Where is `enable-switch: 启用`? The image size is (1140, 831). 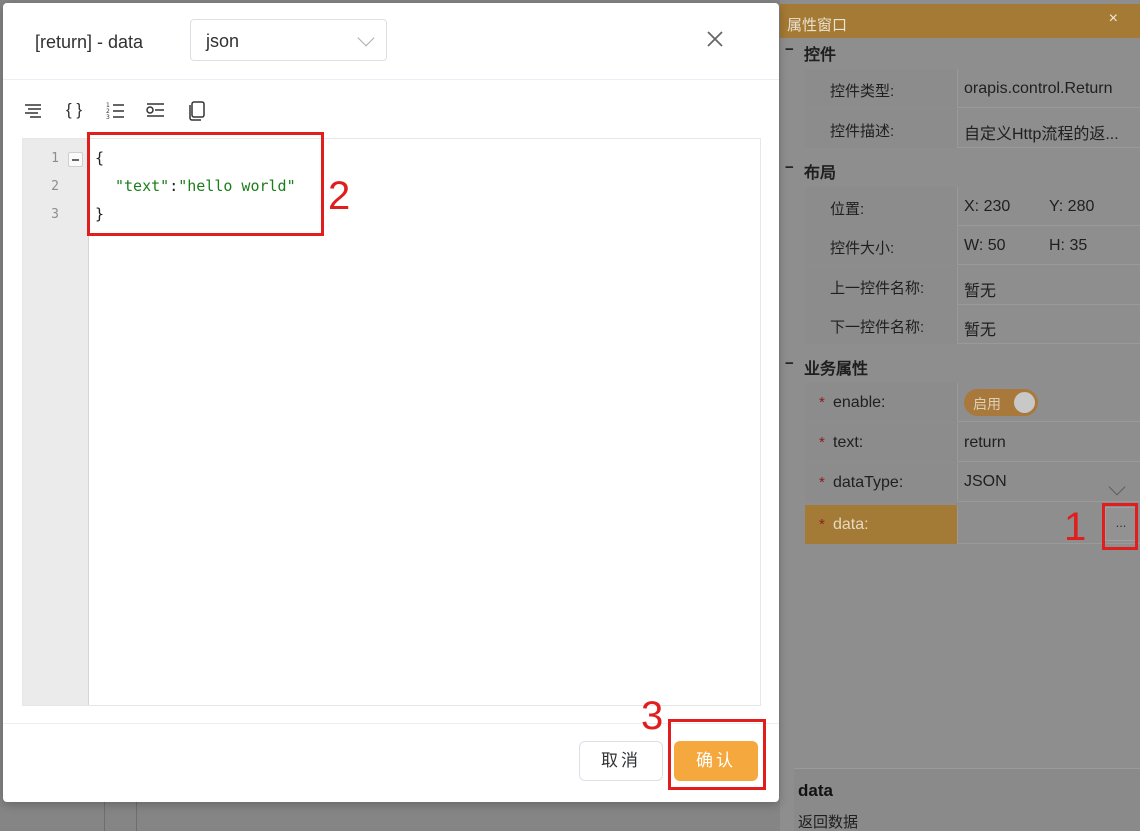 enable-switch: 启用 is located at coordinates (1001, 402).